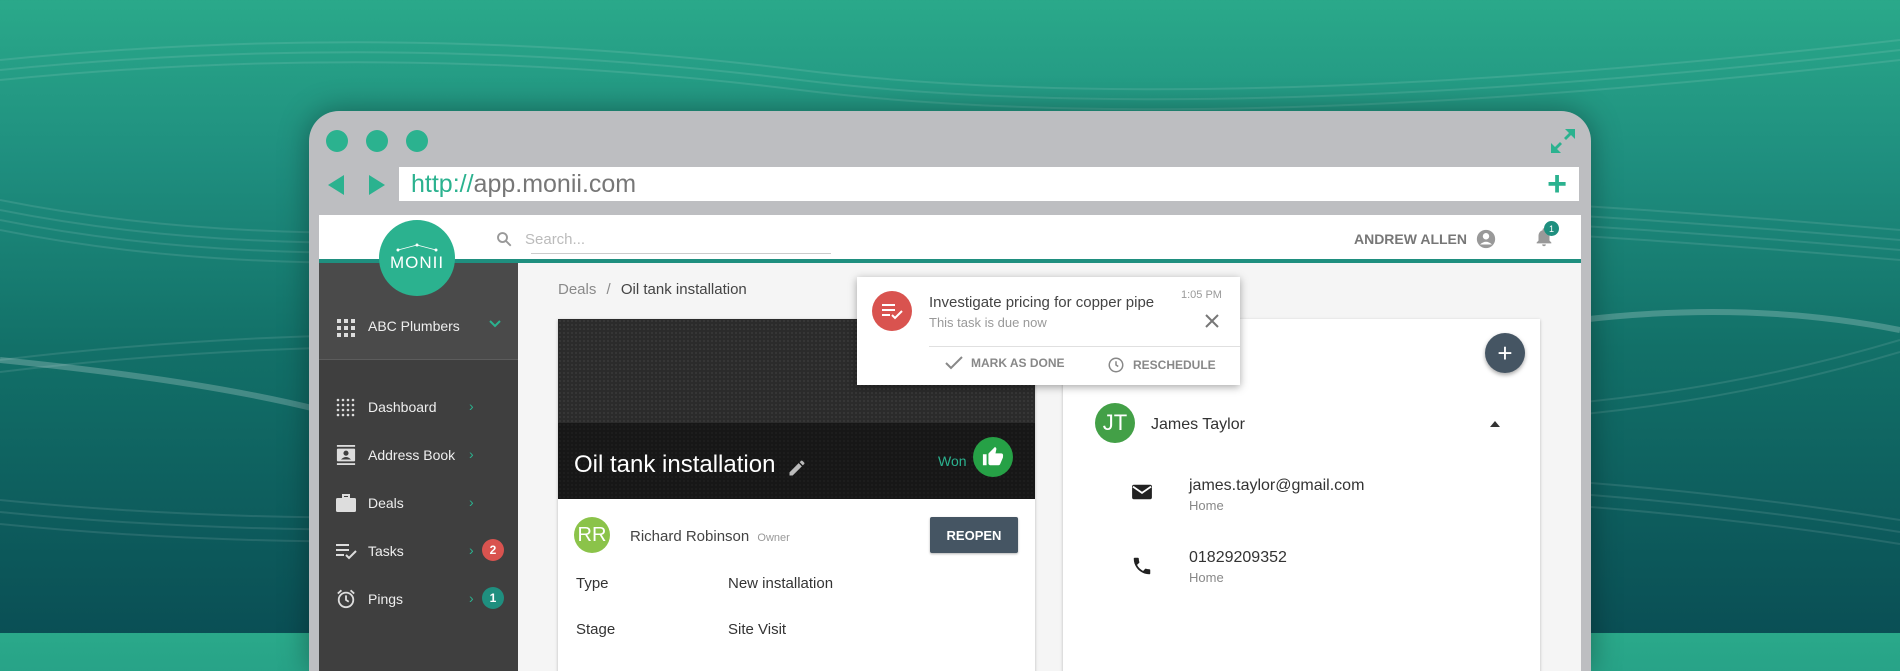 The width and height of the screenshot is (1900, 671). Describe the element at coordinates (495, 324) in the screenshot. I see `chevron-down-icon` at that location.